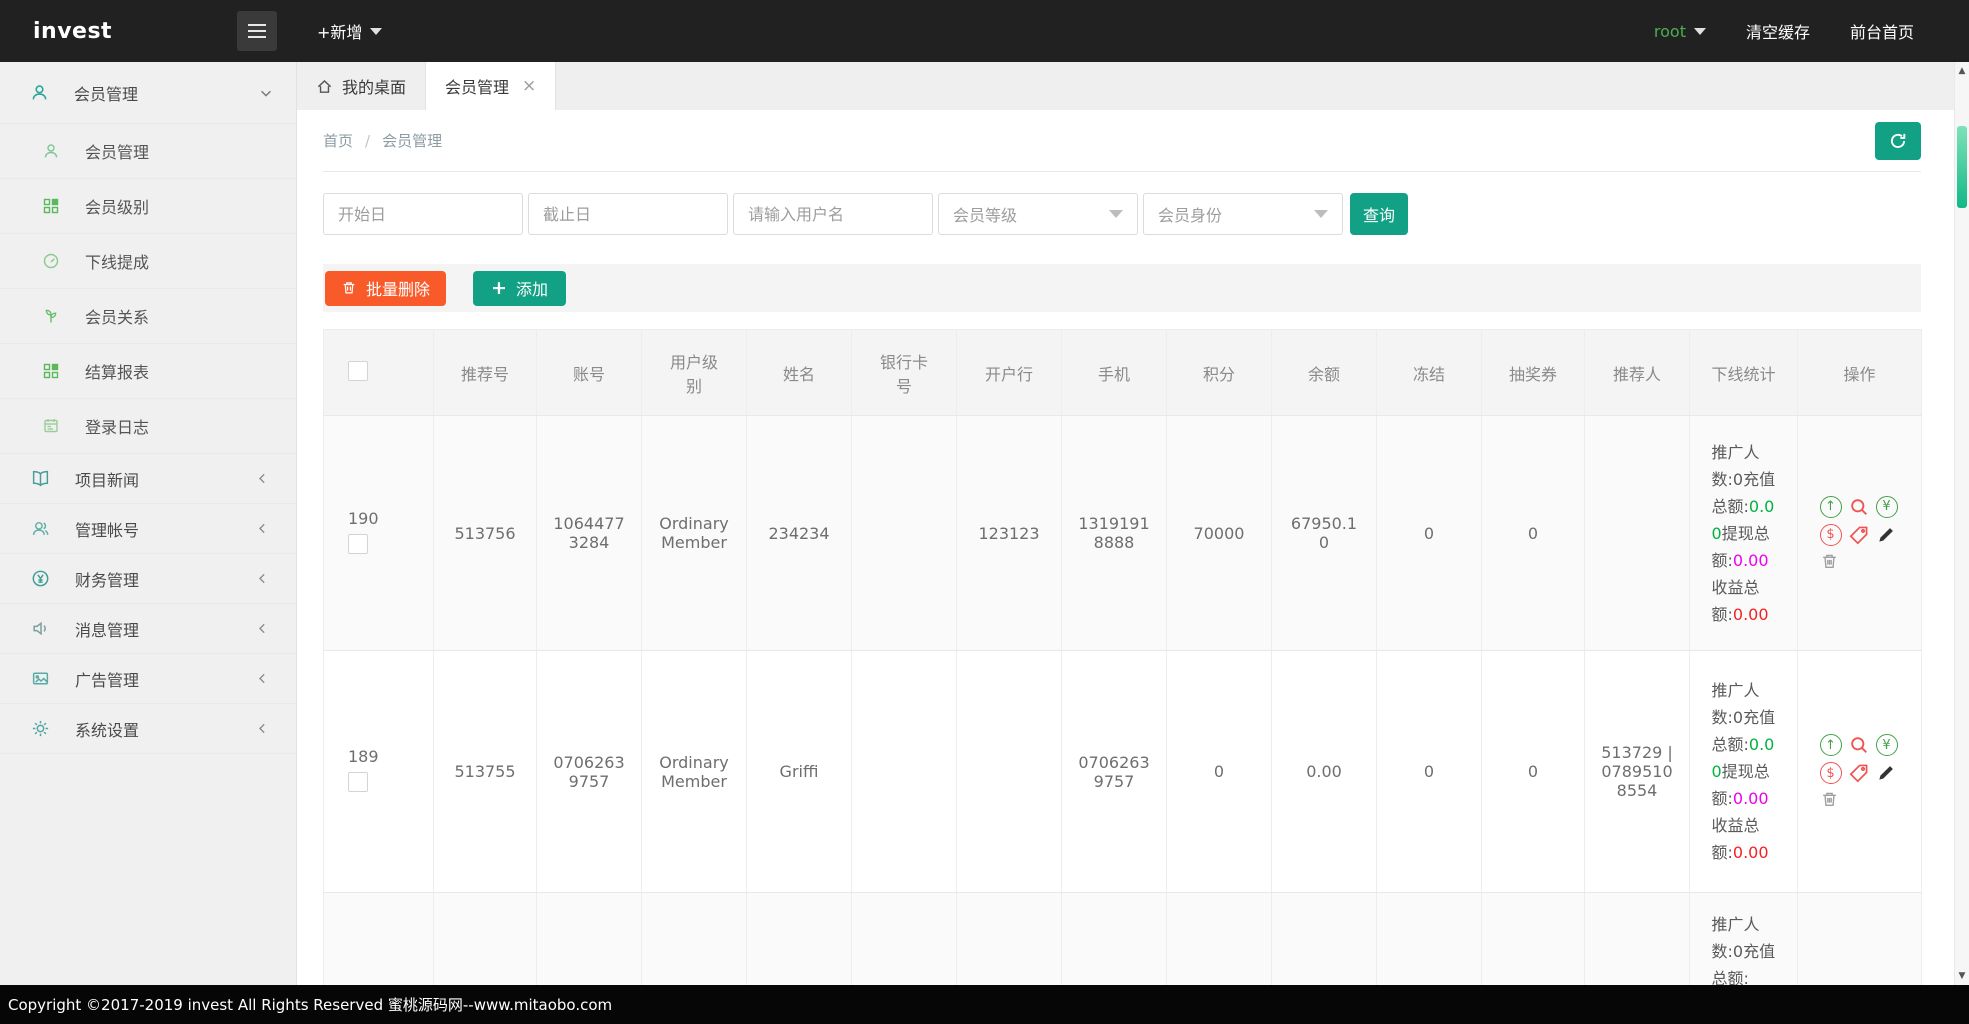 The height and width of the screenshot is (1024, 1969). Describe the element at coordinates (1637, 372) in the screenshot. I see `column-header: 推荐人` at that location.